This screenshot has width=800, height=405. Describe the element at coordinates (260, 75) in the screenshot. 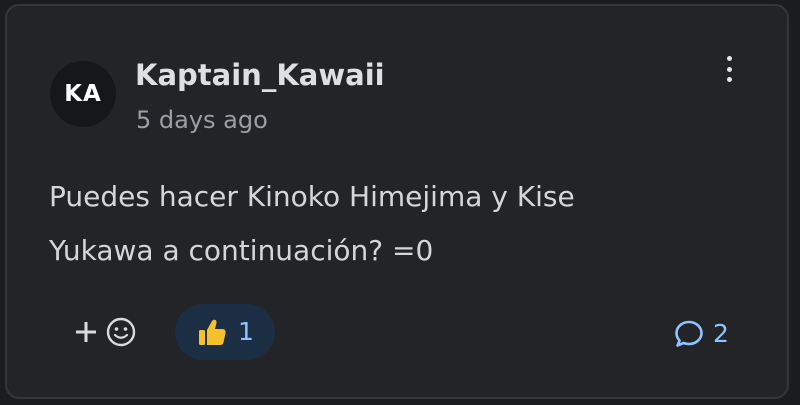

I see `username: Kaptain_Kawaii` at that location.